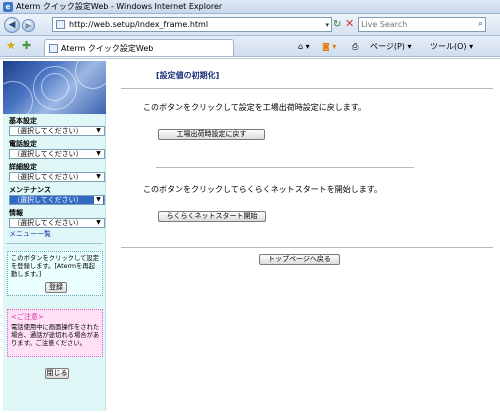 Image resolution: width=500 pixels, height=413 pixels. Describe the element at coordinates (30, 190) in the screenshot. I see `menu-label-maintenance: メンテナンス` at that location.